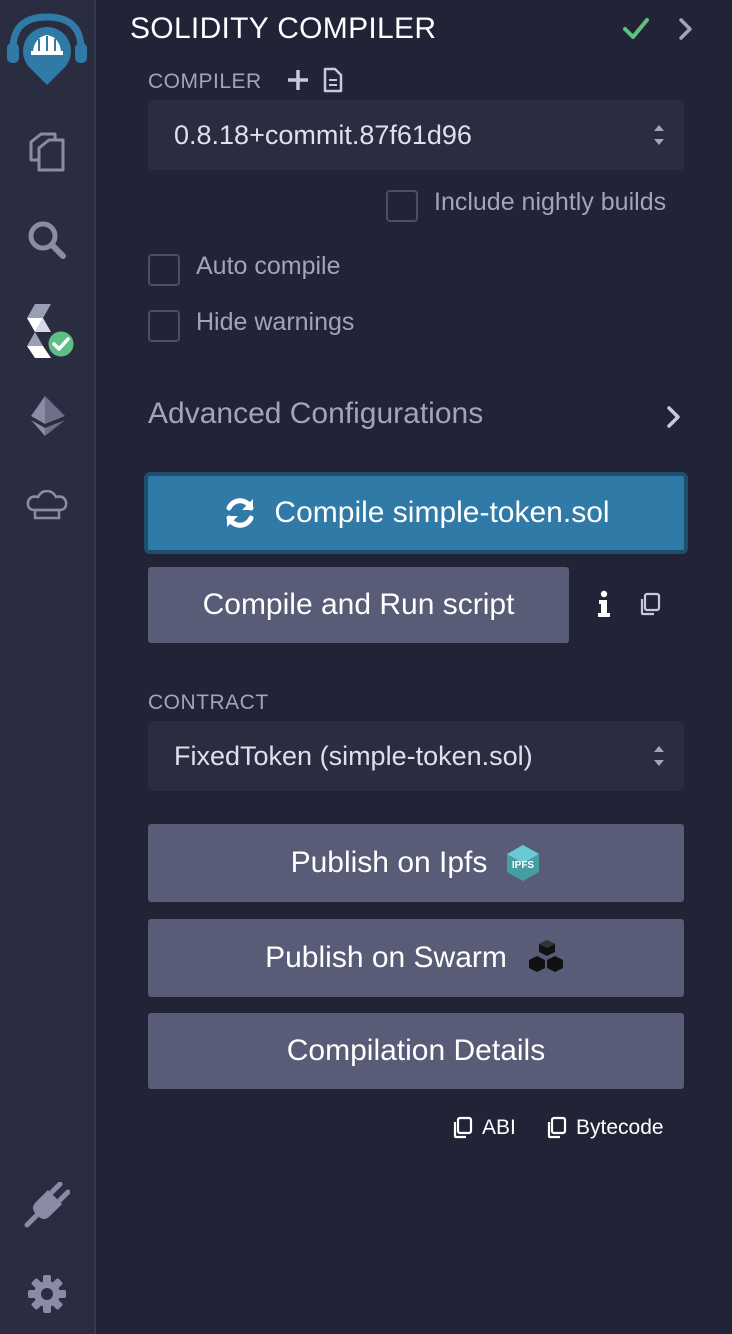 The width and height of the screenshot is (732, 1334). Describe the element at coordinates (389, 862) in the screenshot. I see `publish-ipfs-label: Publish on Ipfs` at that location.